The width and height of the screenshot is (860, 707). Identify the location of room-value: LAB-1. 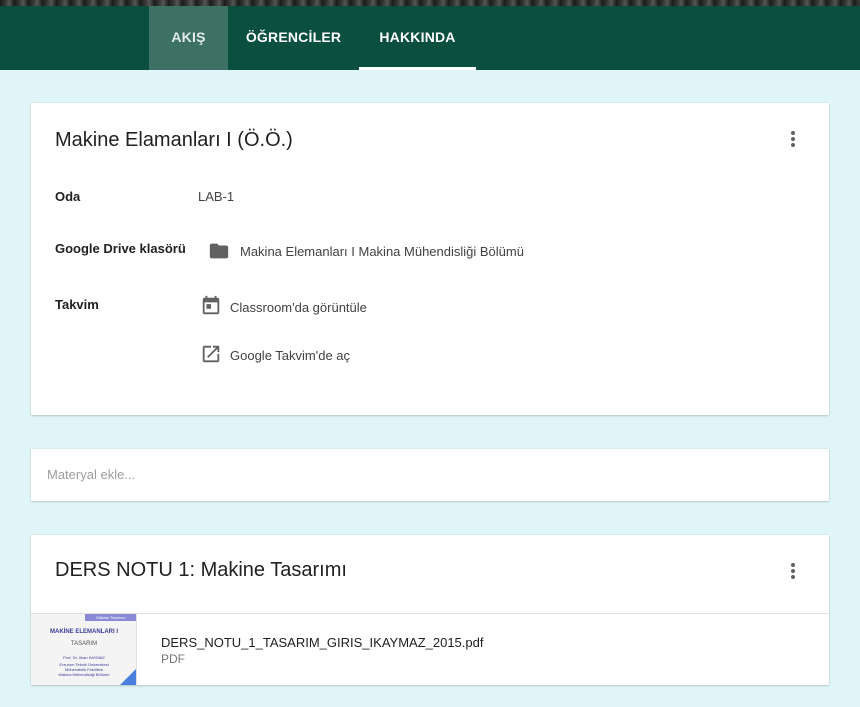
(216, 196).